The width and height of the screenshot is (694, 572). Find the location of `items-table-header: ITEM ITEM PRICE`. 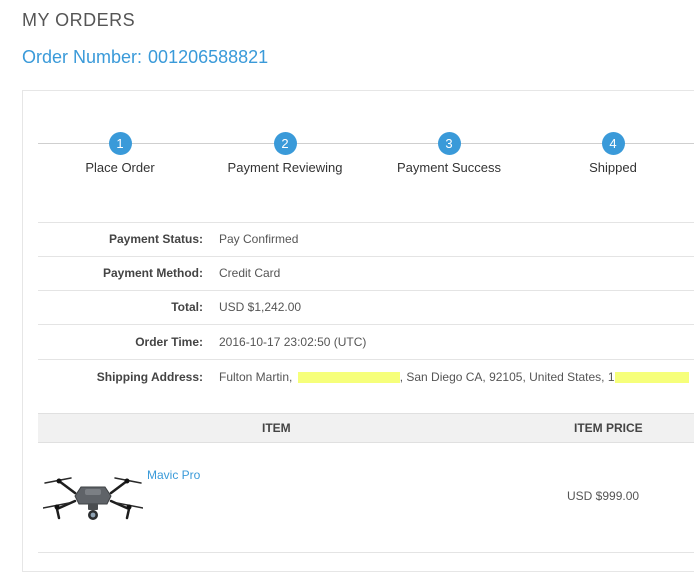

items-table-header: ITEM ITEM PRICE is located at coordinates (366, 428).